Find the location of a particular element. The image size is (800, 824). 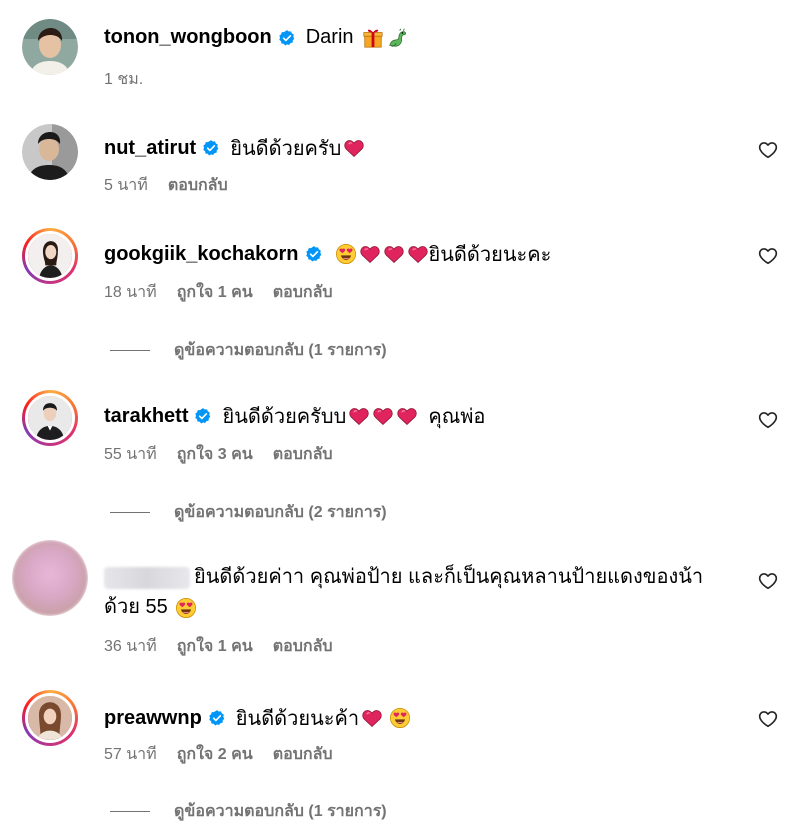

comment-time: 57 นาที is located at coordinates (130, 754).